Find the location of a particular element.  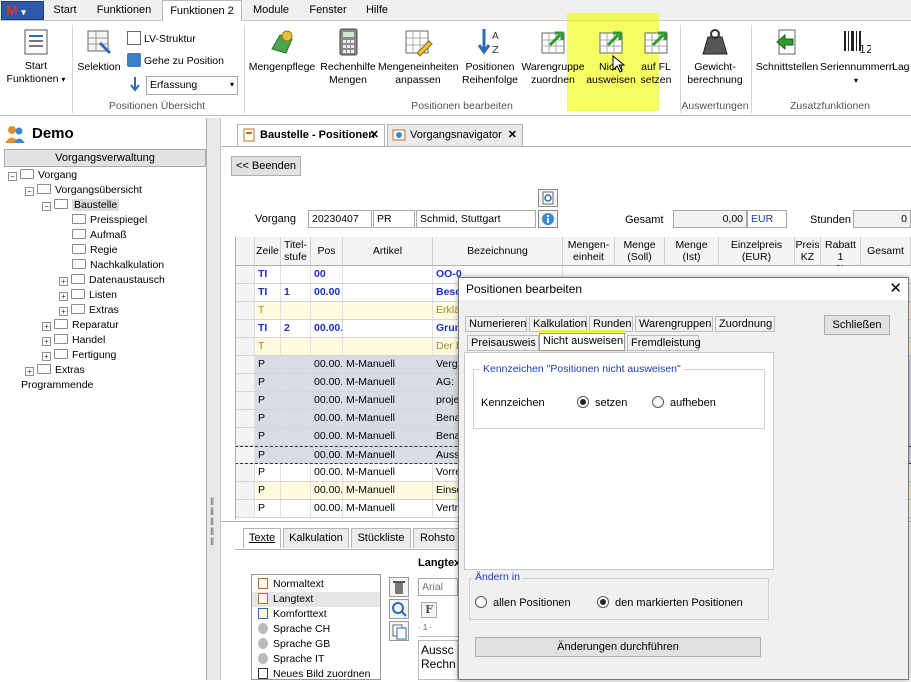

vorgang-nr-field: 20230407 is located at coordinates (340, 219).